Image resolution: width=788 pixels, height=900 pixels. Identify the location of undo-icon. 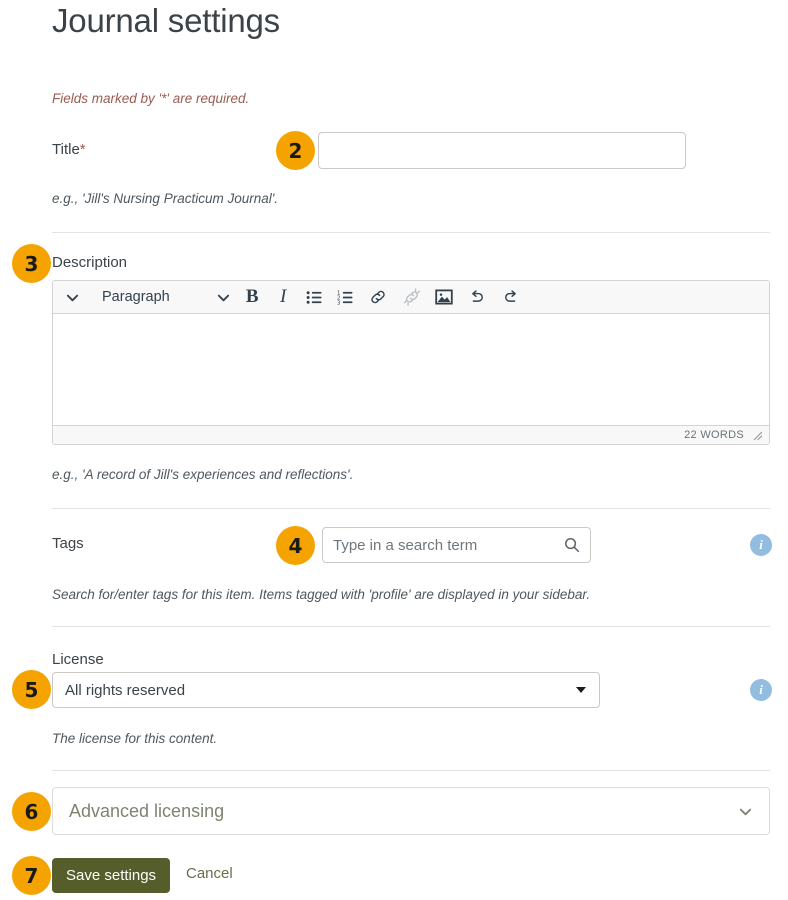
(477, 296).